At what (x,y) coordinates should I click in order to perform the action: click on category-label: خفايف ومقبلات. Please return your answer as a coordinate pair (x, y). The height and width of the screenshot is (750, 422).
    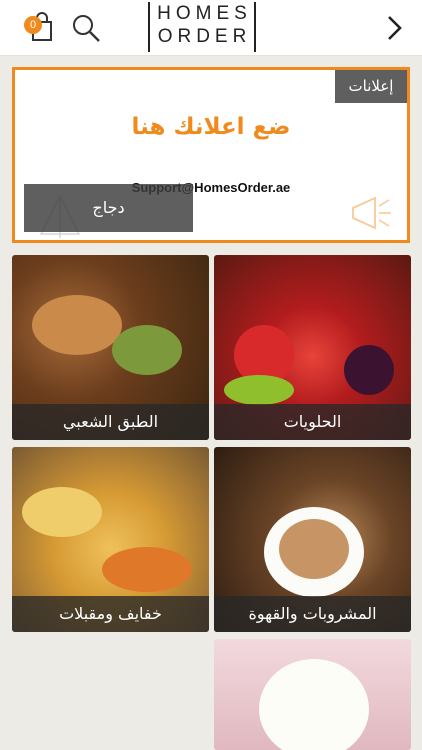
    Looking at the image, I should click on (110, 614).